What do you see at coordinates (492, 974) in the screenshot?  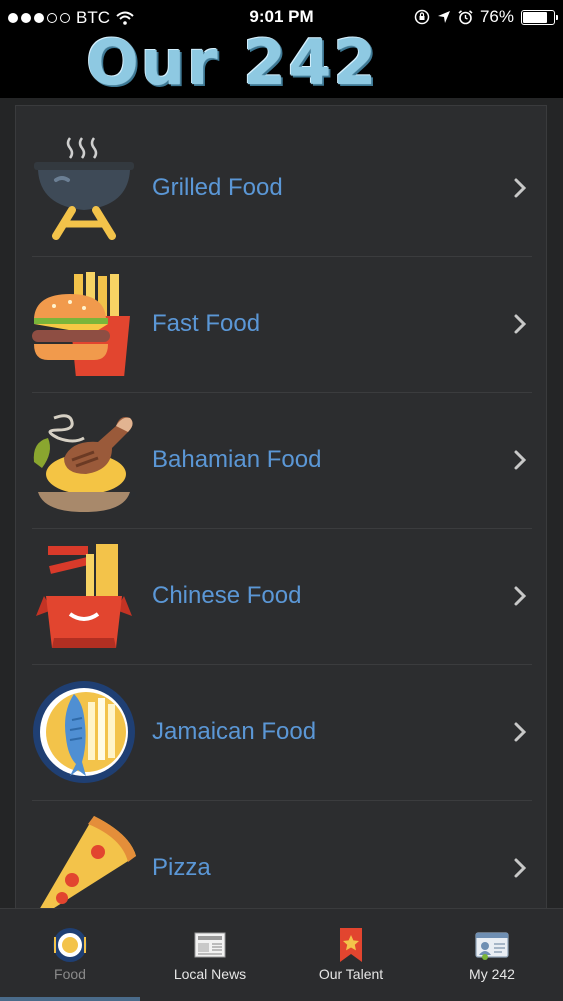 I see `tab-label: My 242` at bounding box center [492, 974].